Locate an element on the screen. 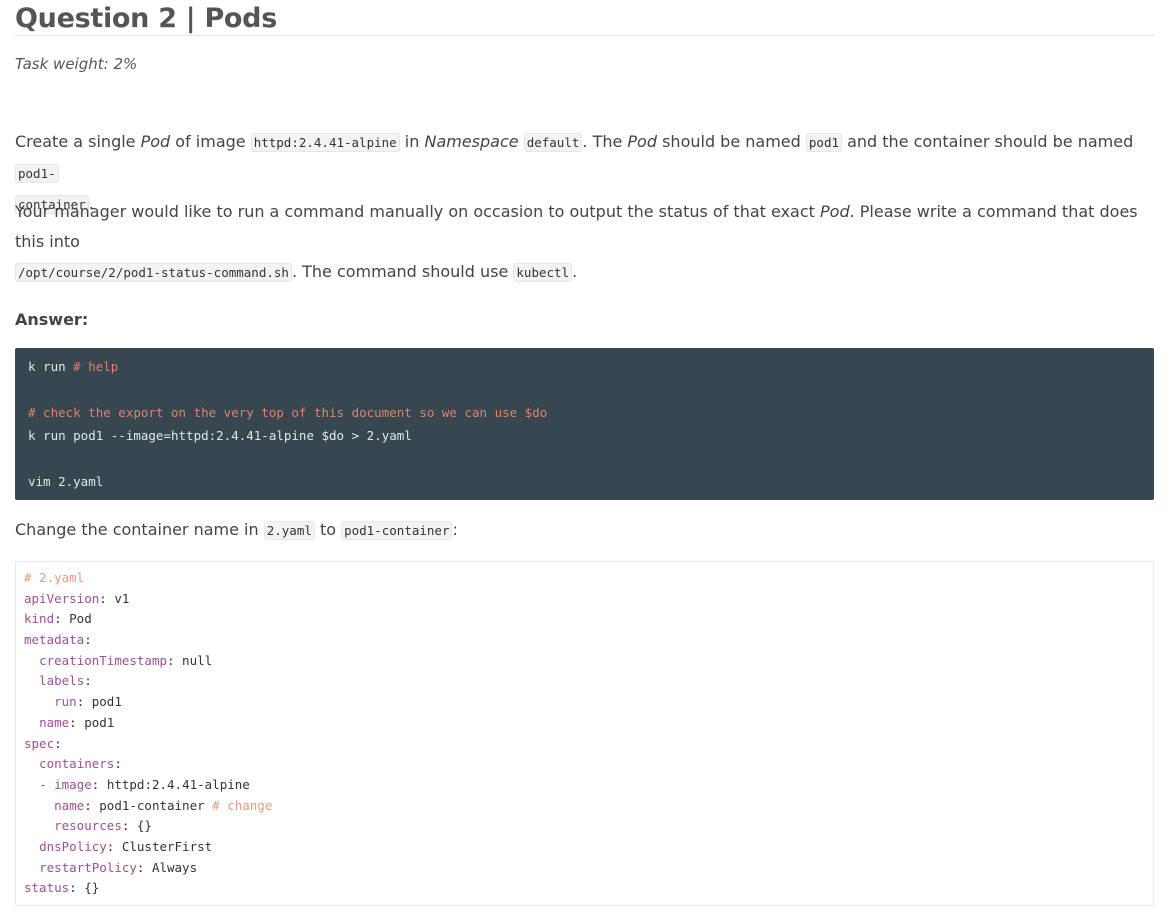 The width and height of the screenshot is (1174, 920). yaml-line: name: pod1 is located at coordinates (588, 723).